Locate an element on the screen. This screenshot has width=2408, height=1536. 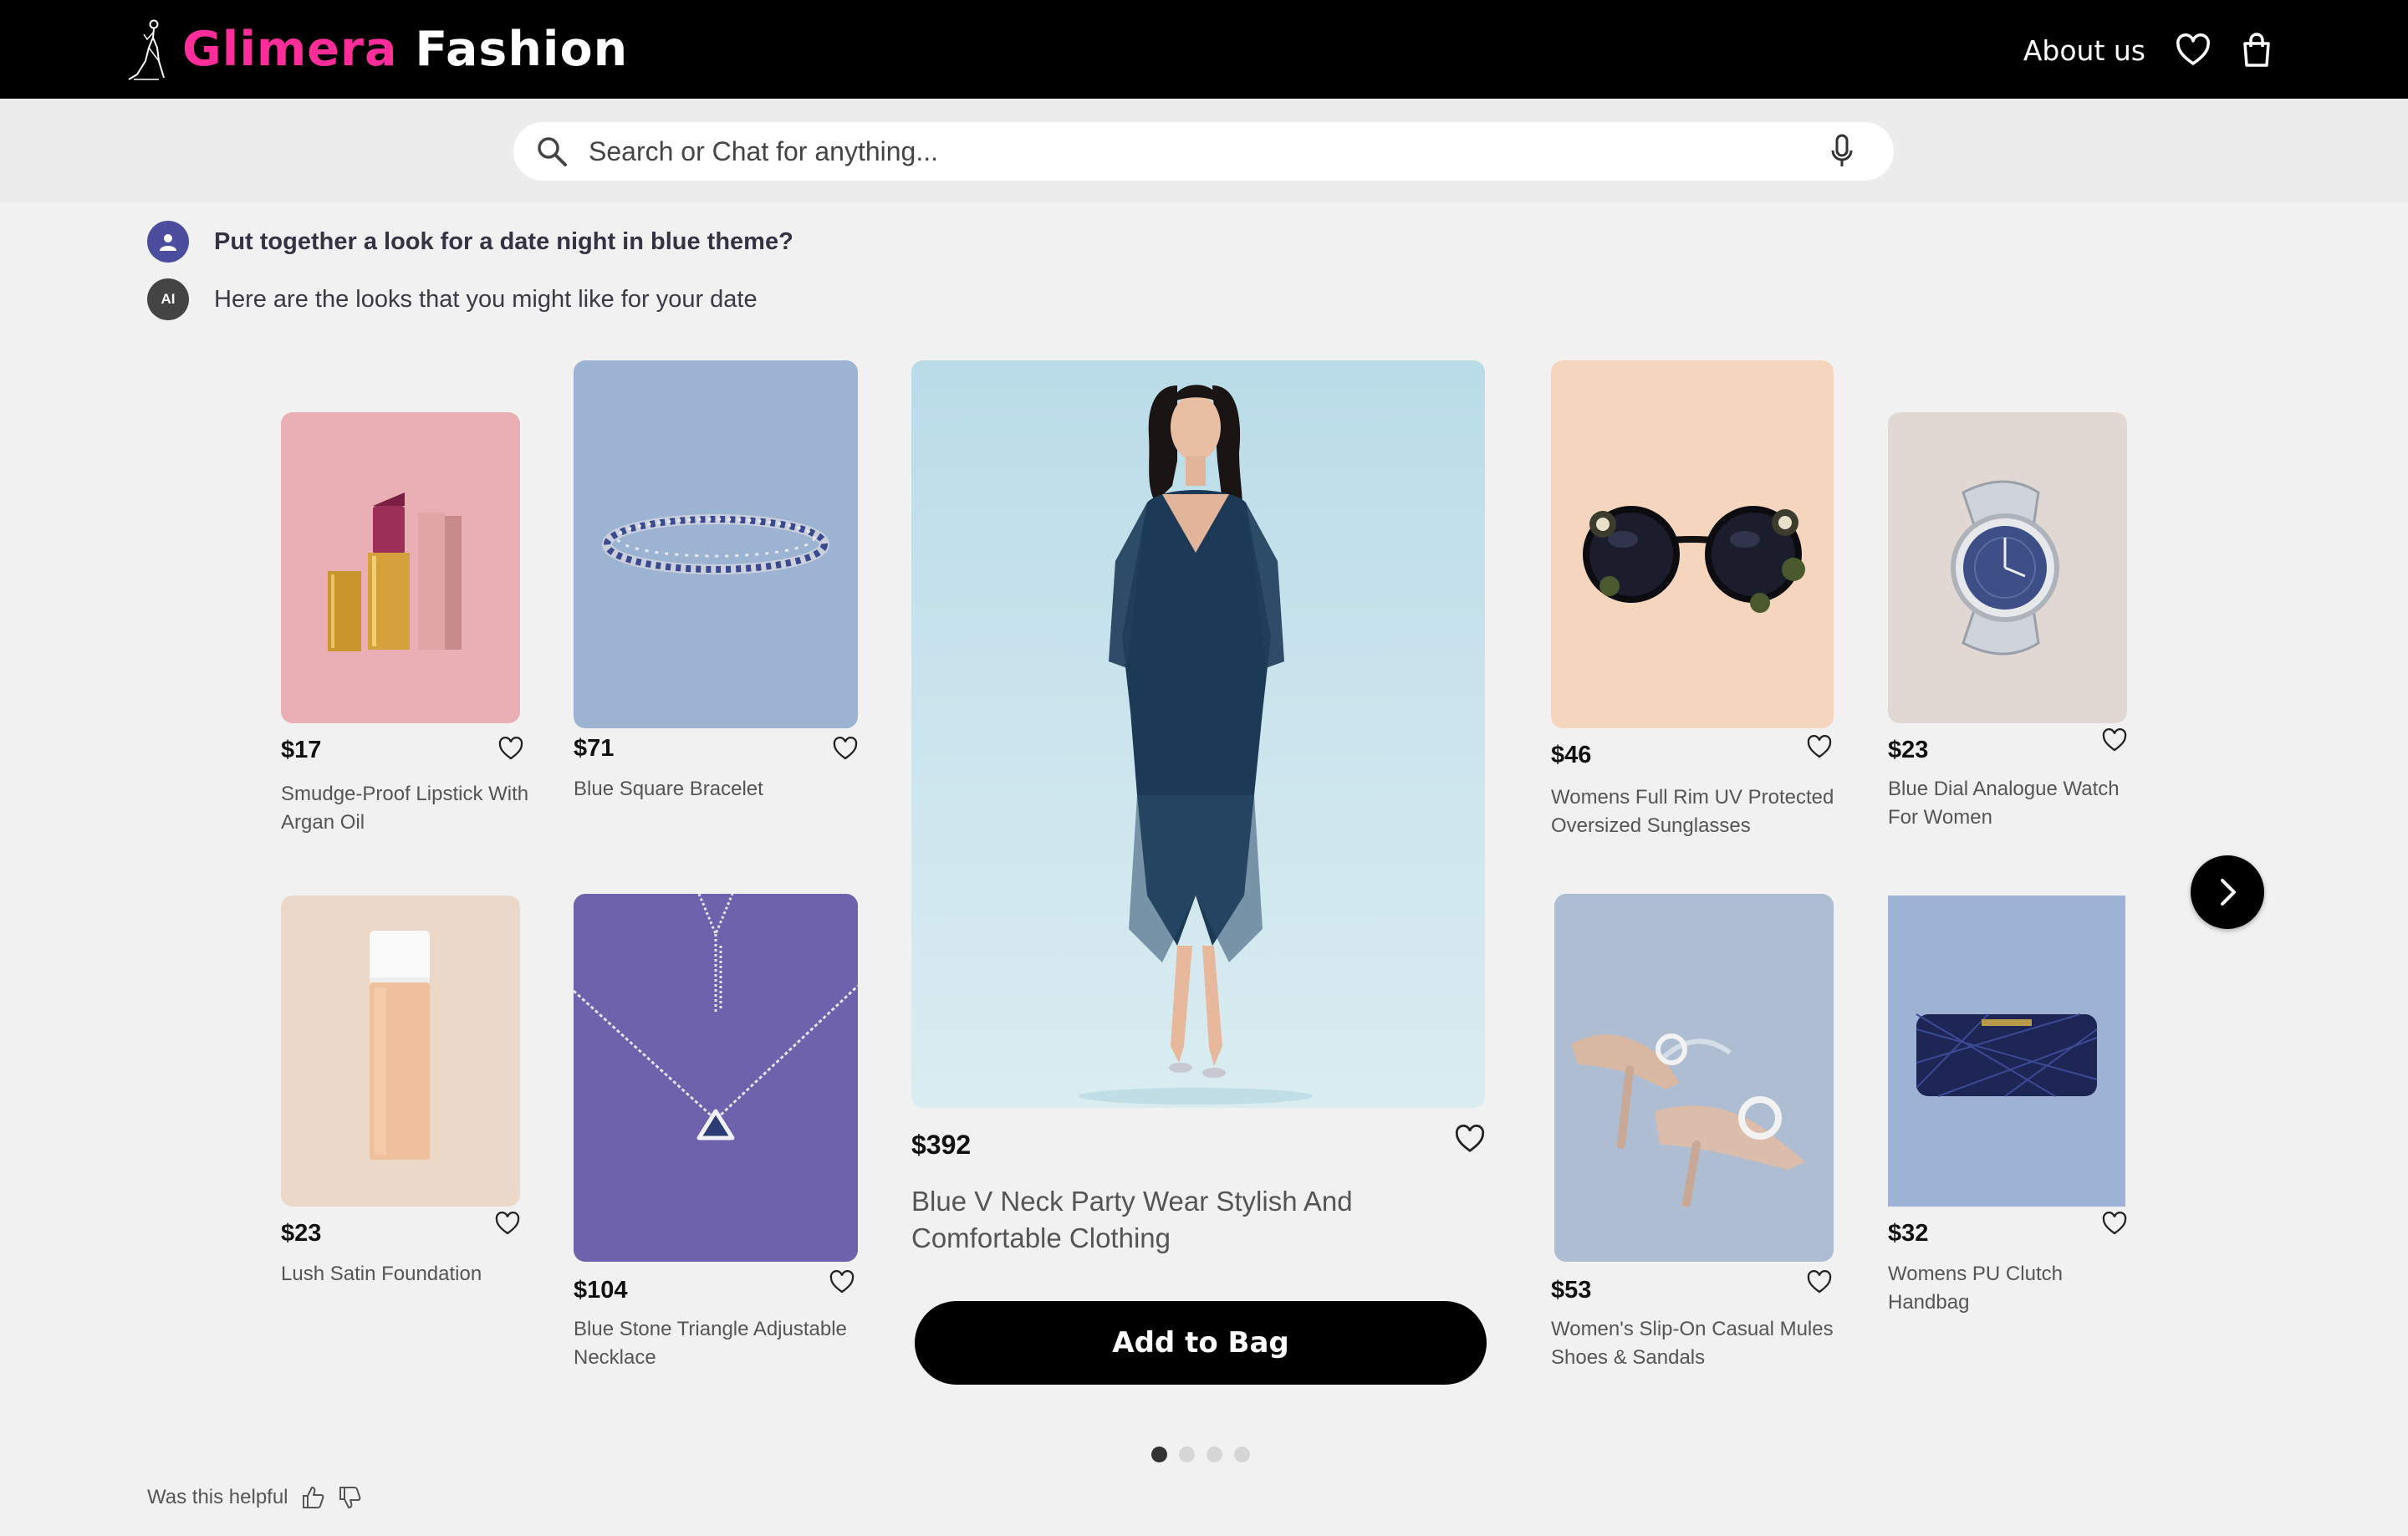
product-card-bracelet: $71 Blue Square Bracelet is located at coordinates (716, 586).